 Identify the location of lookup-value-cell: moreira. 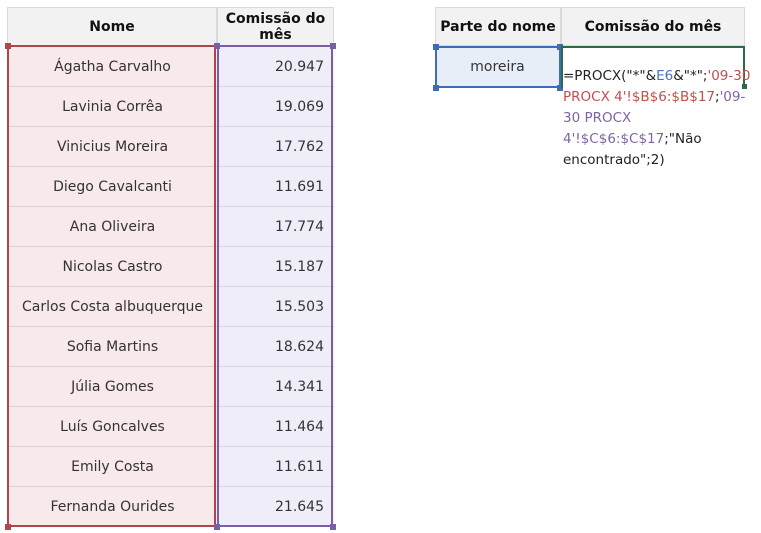
(497, 66).